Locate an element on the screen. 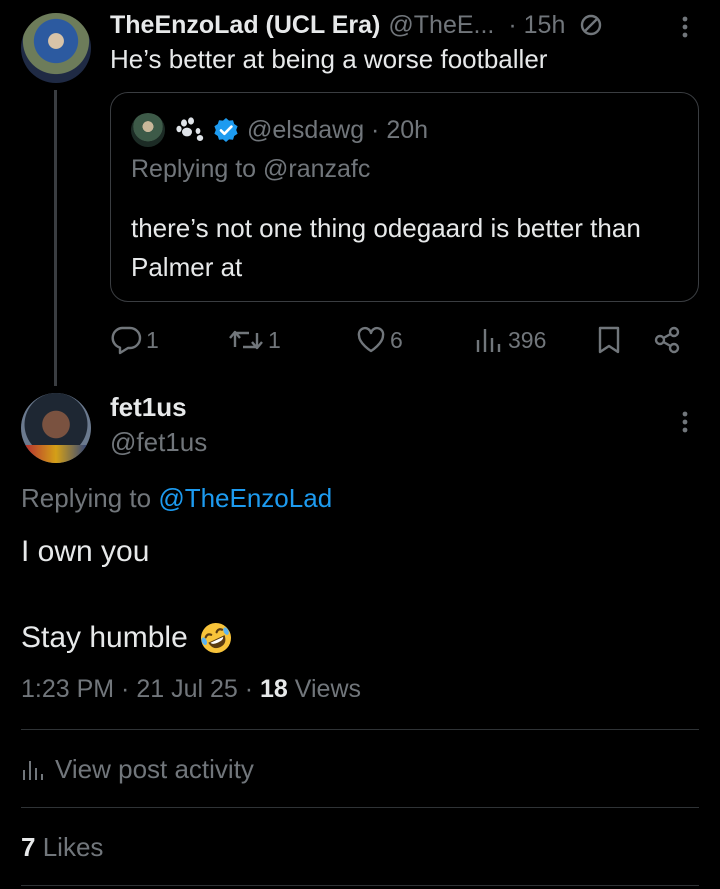  like-button: 6 is located at coordinates (379, 340).